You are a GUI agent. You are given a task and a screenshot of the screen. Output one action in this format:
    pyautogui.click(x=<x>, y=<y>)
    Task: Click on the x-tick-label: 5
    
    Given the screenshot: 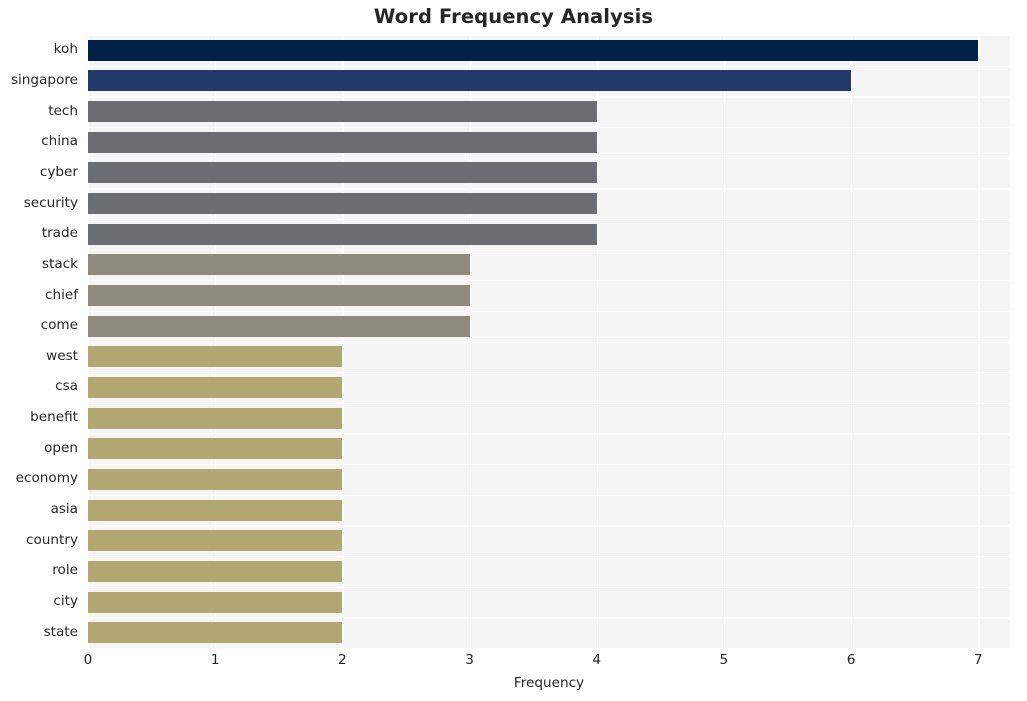 What is the action you would take?
    pyautogui.click(x=724, y=660)
    